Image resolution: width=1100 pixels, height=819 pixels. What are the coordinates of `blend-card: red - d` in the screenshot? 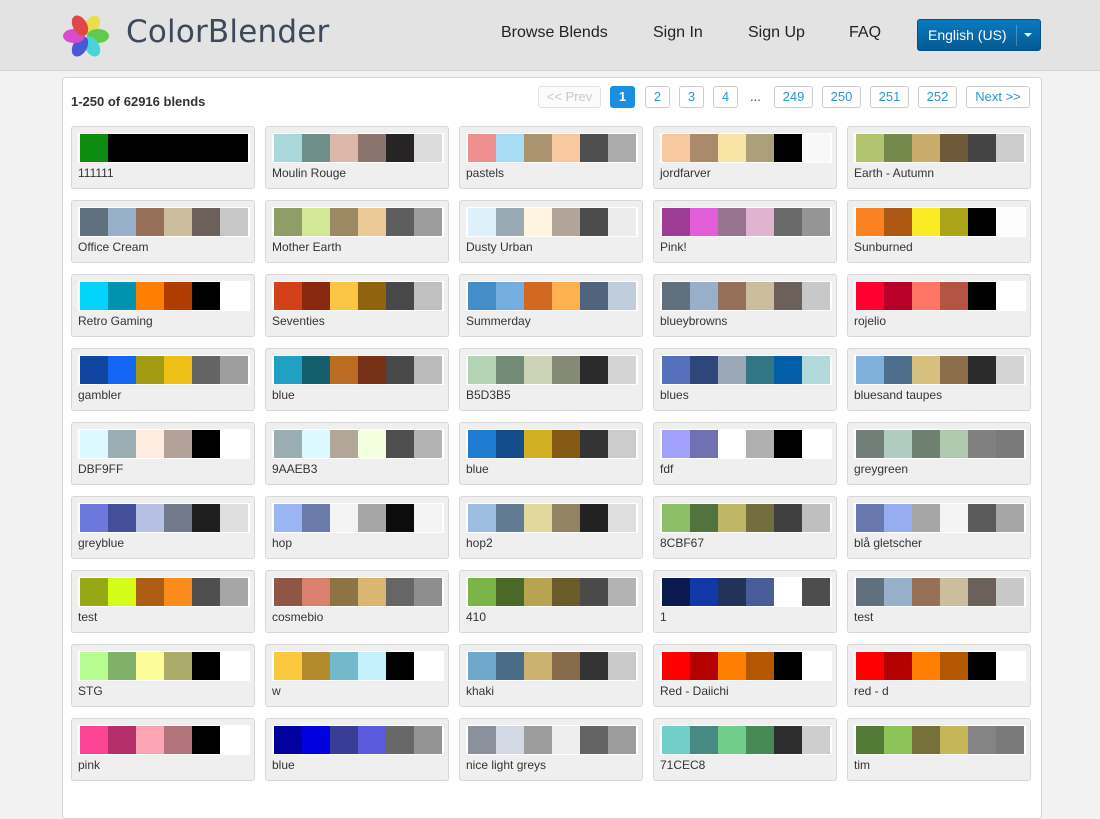 It's located at (939, 675).